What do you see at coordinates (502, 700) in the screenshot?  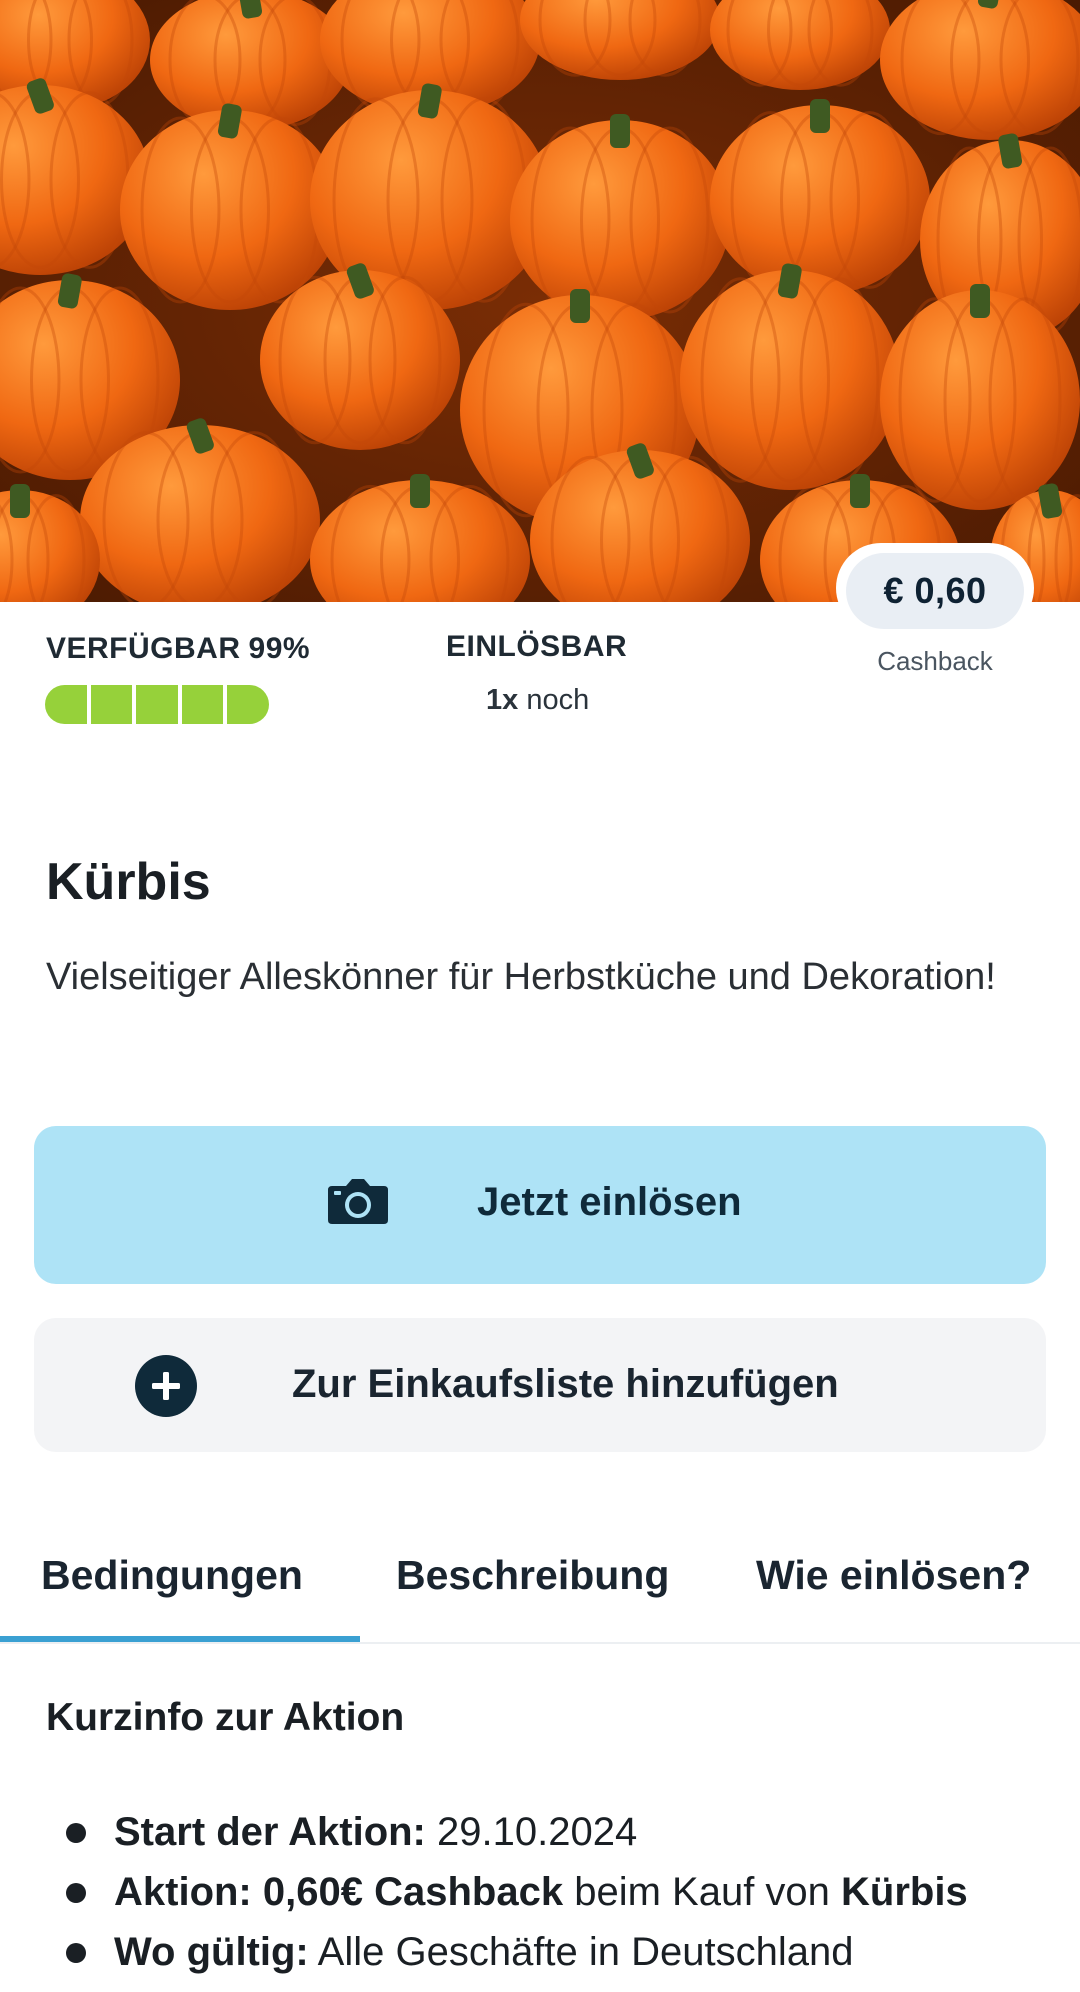 I see `redeemable-count-number: 1x` at bounding box center [502, 700].